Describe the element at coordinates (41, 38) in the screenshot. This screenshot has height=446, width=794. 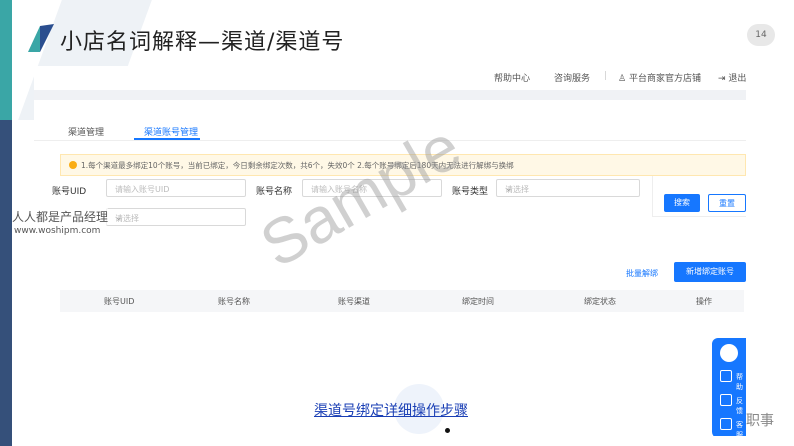
I see `brand-logo-icon` at that location.